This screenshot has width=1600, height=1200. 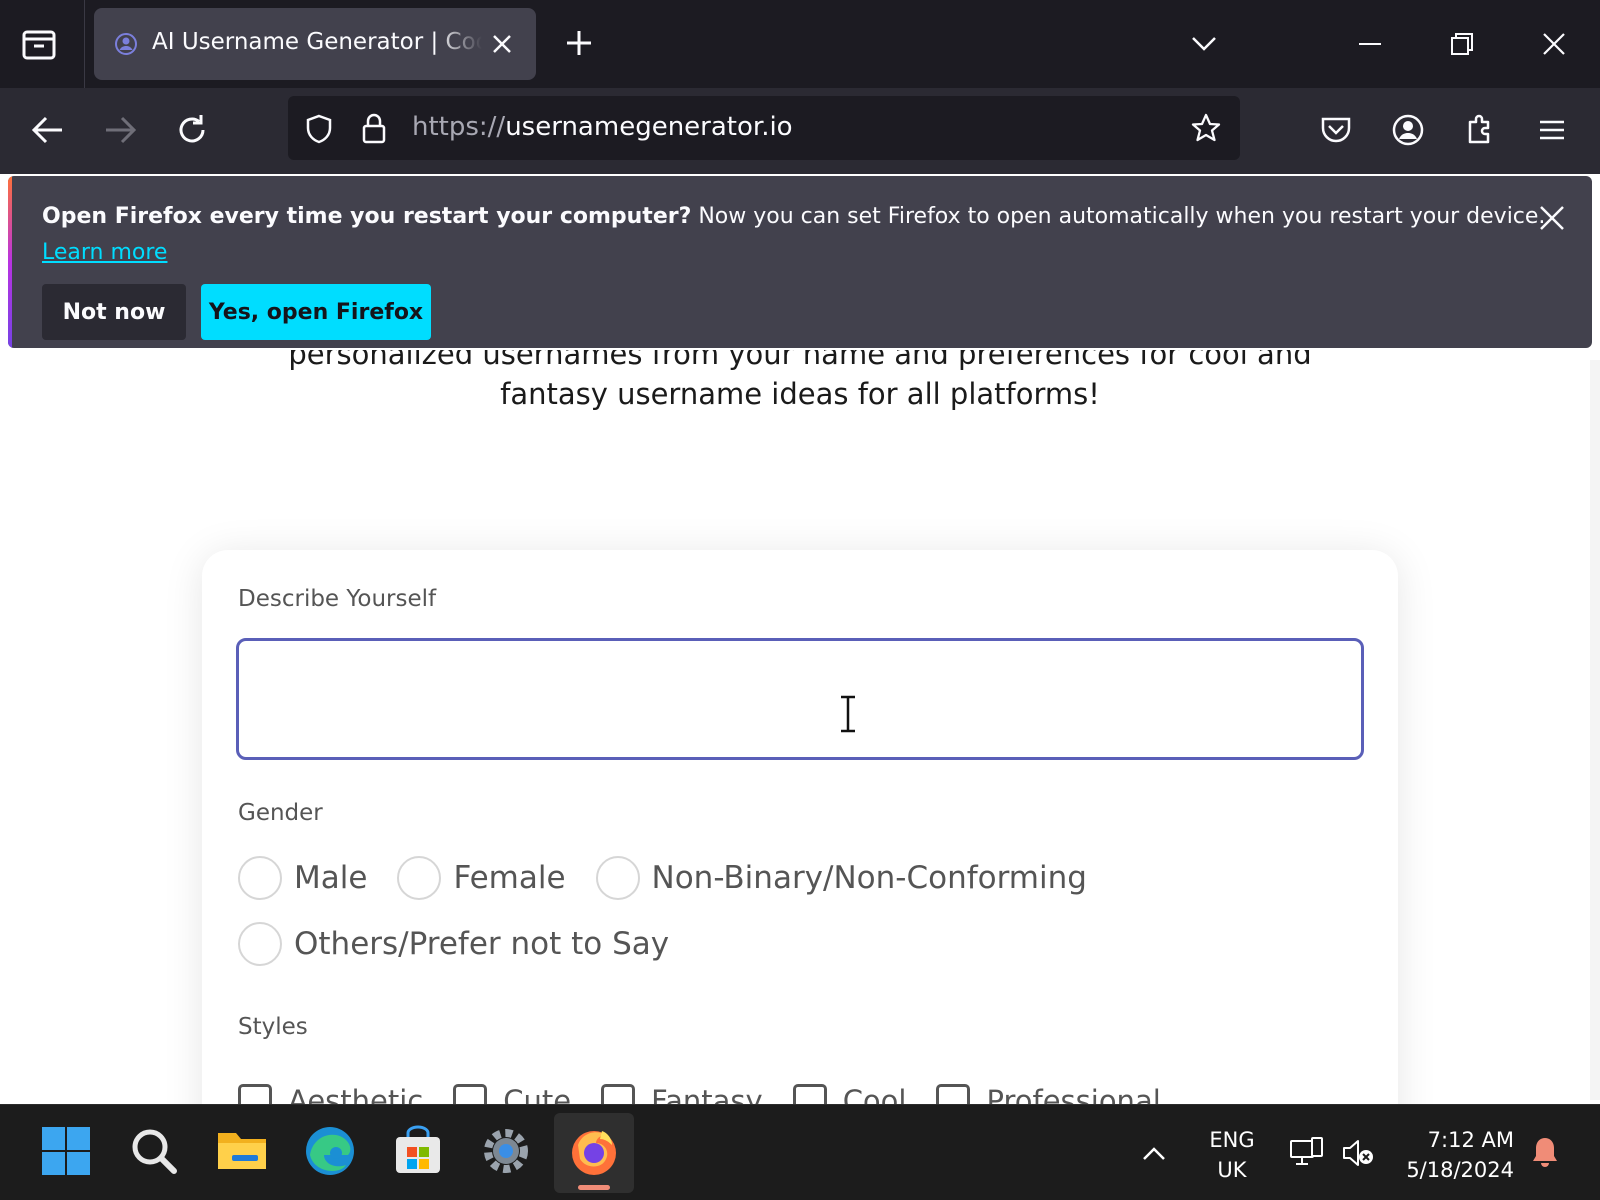 What do you see at coordinates (1306, 1153) in the screenshot?
I see `network-icon` at bounding box center [1306, 1153].